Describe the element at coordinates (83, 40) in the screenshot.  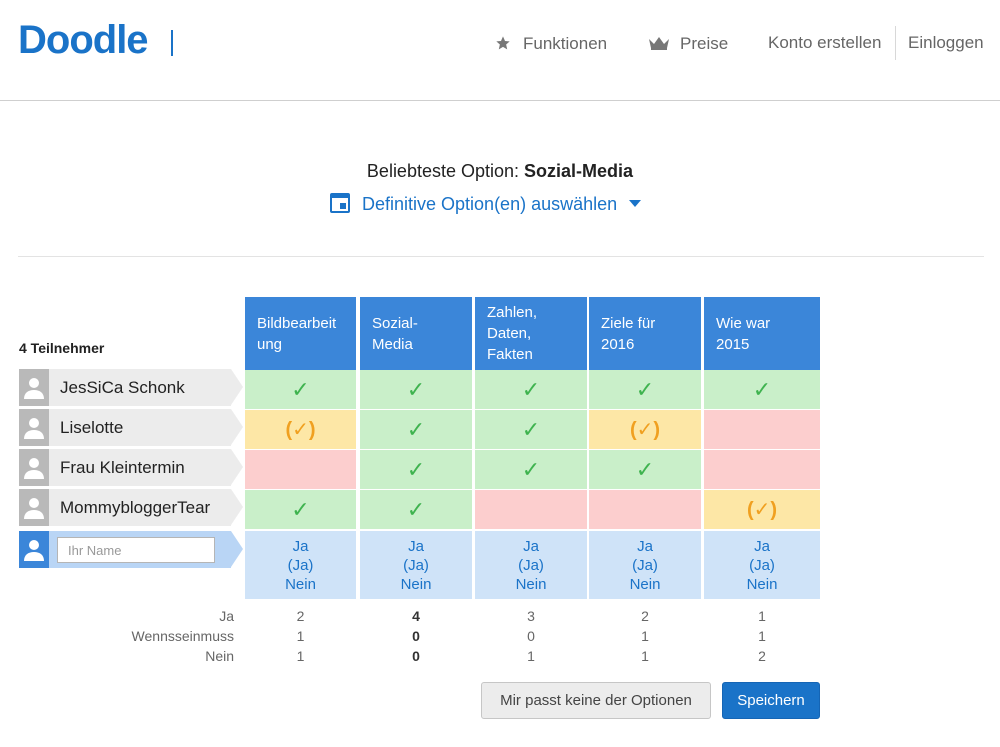
I see `doodle-logo: Doodle` at that location.